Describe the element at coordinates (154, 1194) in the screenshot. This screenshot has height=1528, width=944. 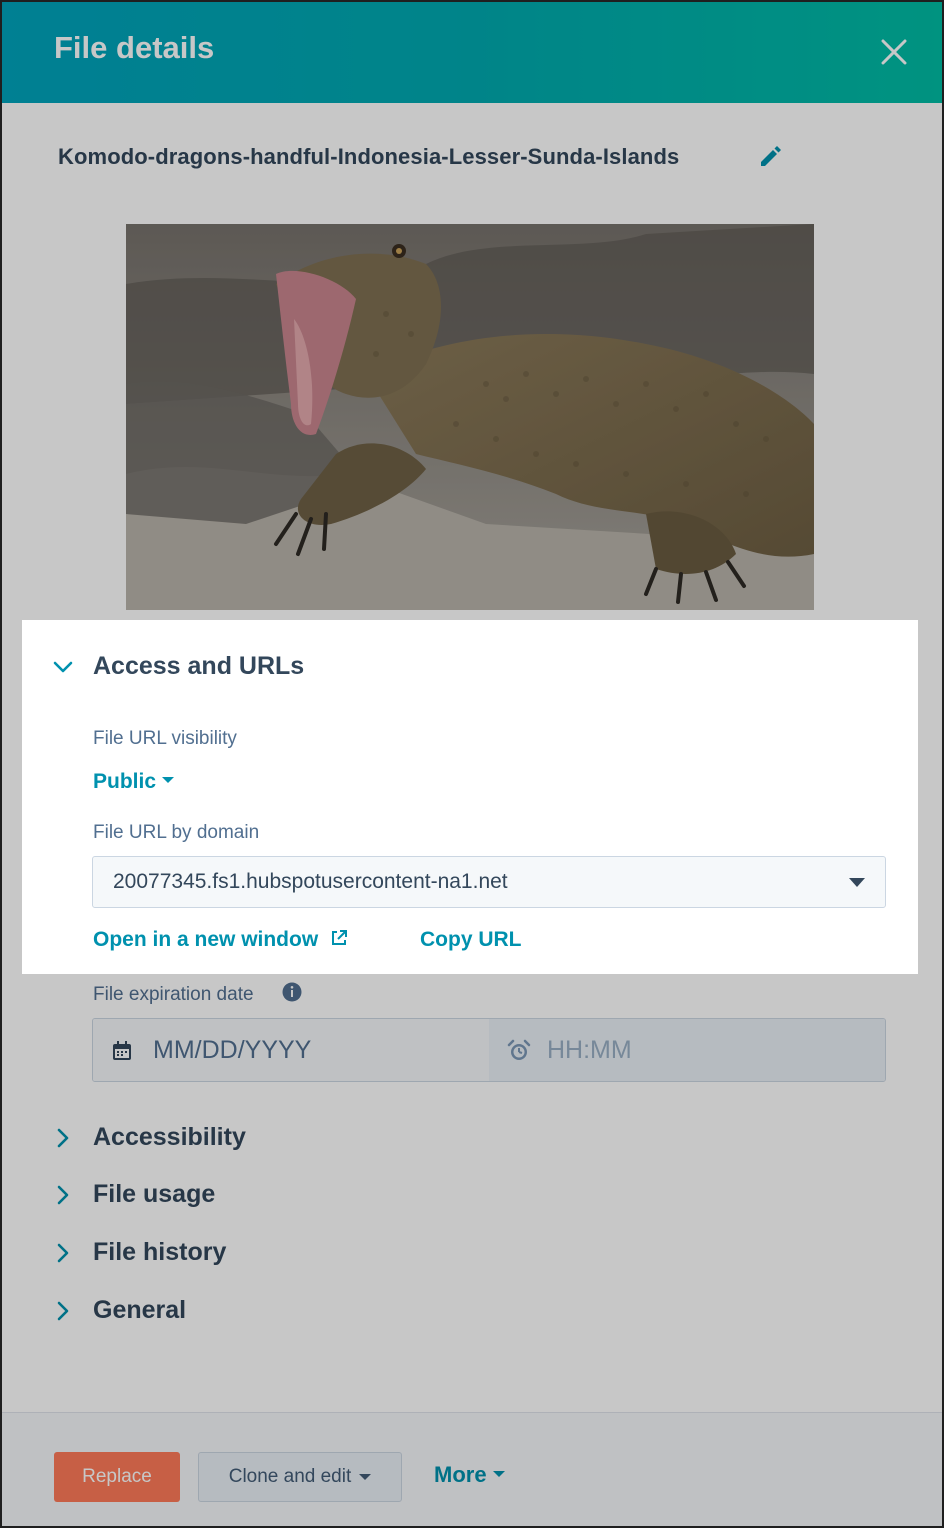
I see `section-file-usage-label: File usage` at that location.